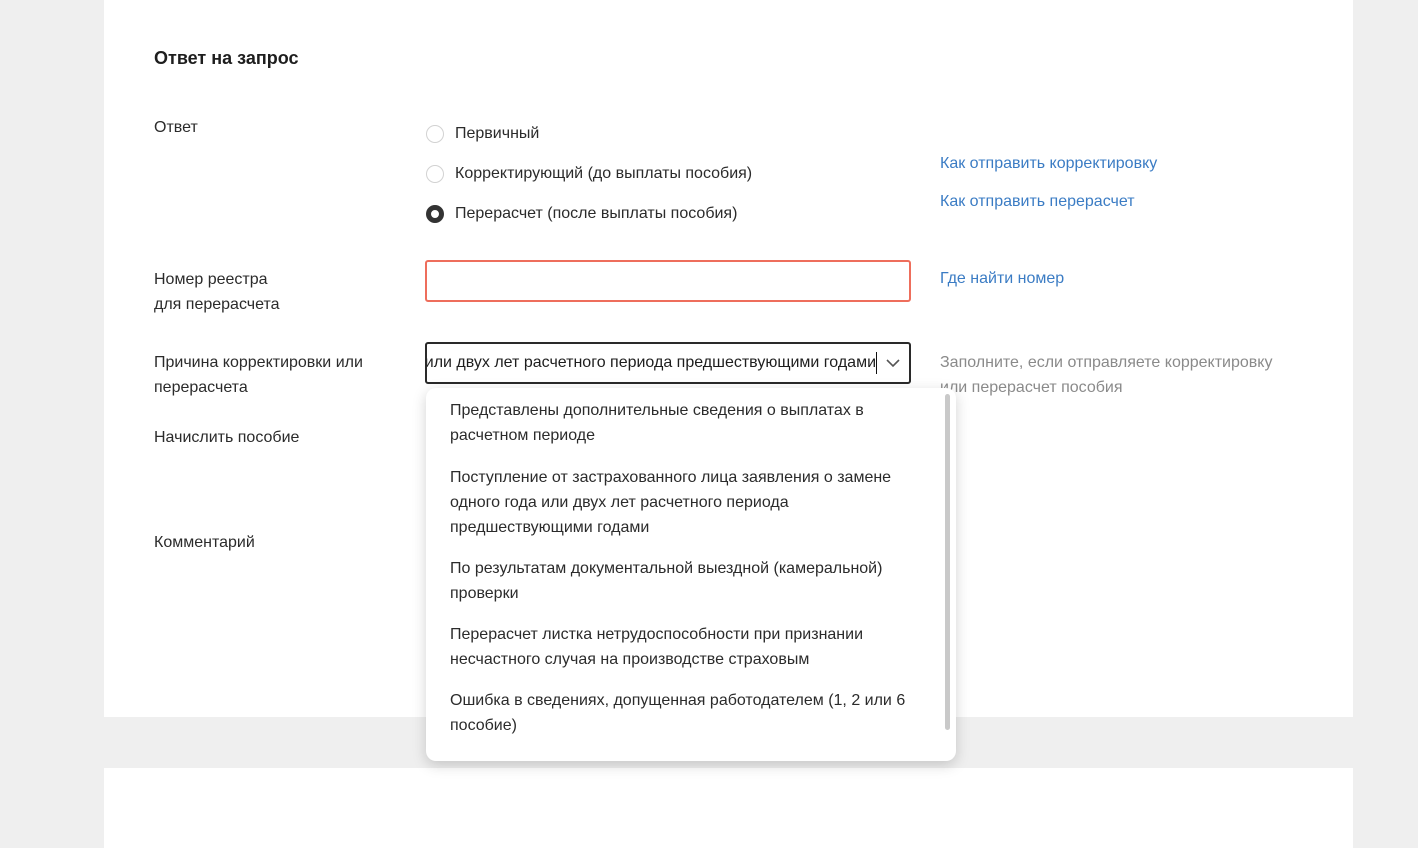  I want to click on radio-recalculation: Перерасчет (после выплаты пособия), so click(581, 214).